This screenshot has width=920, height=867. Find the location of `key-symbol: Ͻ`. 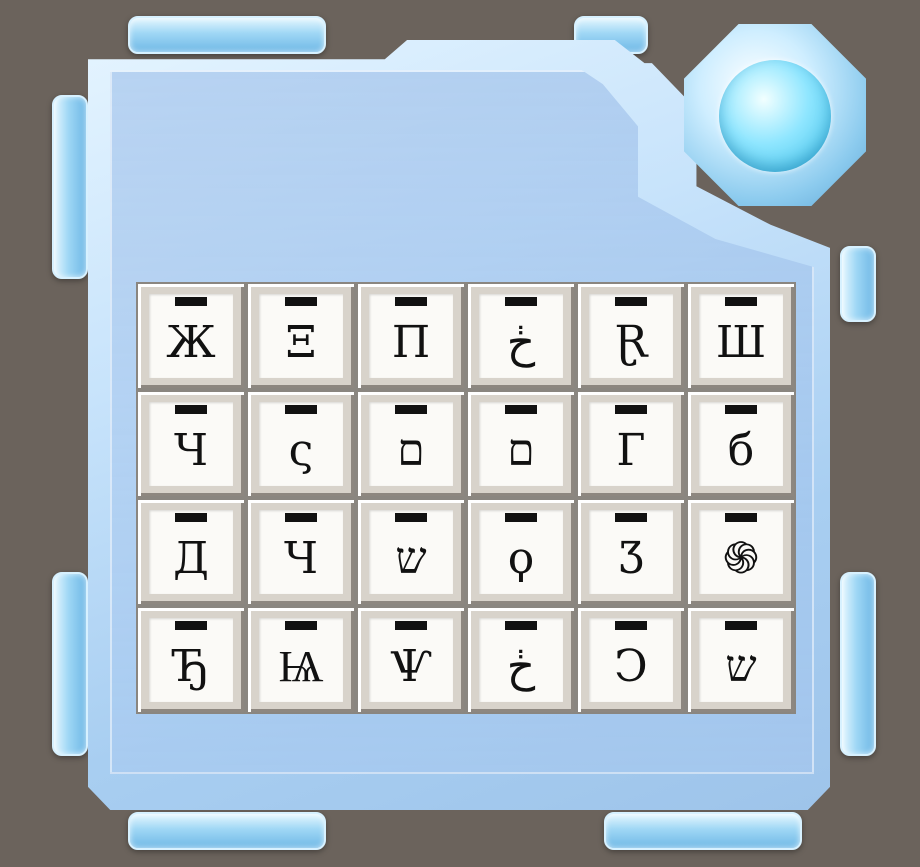

key-symbol: Ͻ is located at coordinates (631, 666).